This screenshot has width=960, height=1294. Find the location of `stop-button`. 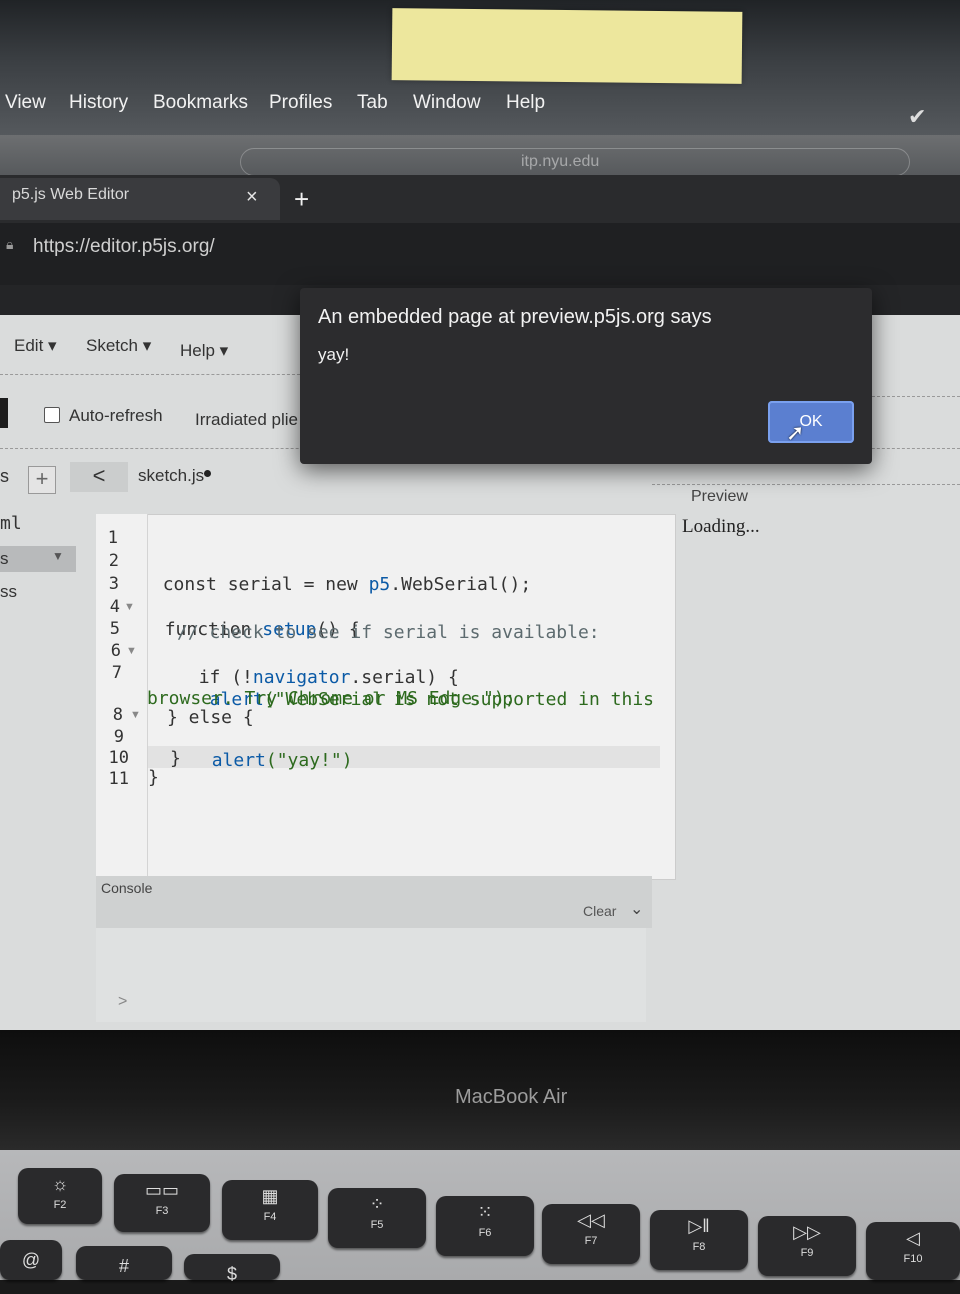

stop-button is located at coordinates (4, 413).